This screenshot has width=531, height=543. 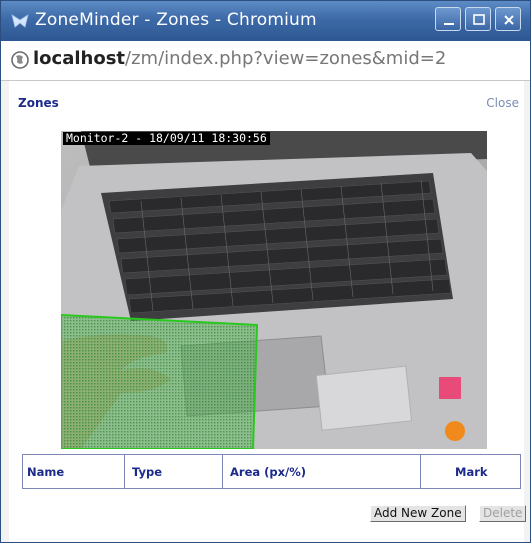 What do you see at coordinates (418, 513) in the screenshot?
I see `add-new-zone-button: Add New Zone` at bounding box center [418, 513].